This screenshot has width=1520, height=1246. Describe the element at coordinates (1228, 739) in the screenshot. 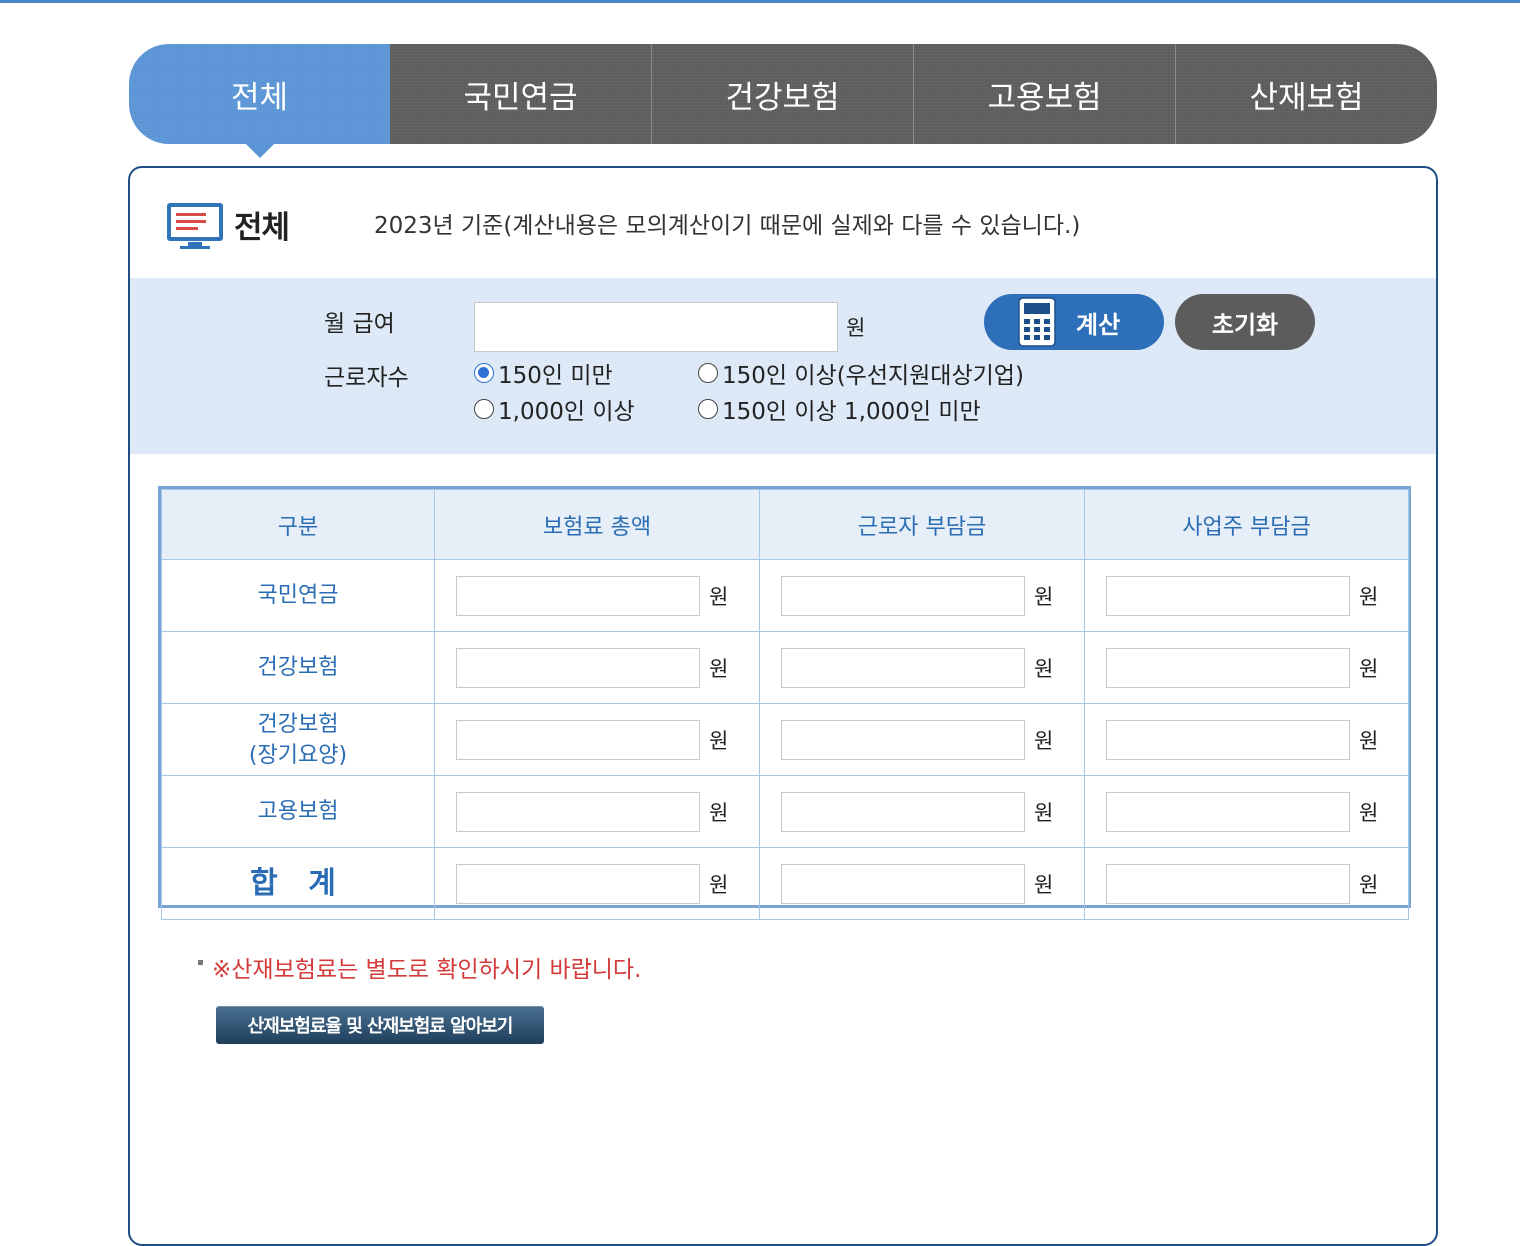

I see `long-term-care-employer-share-output` at that location.